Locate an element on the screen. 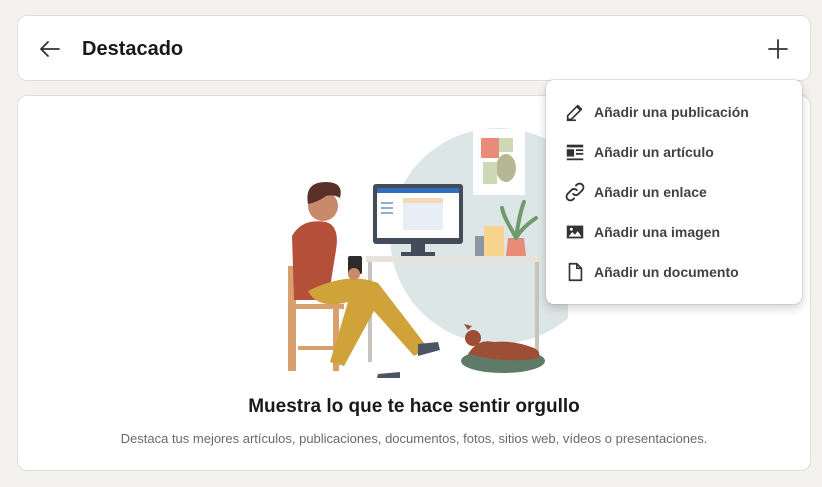 The image size is (822, 487). article-icon is located at coordinates (575, 152).